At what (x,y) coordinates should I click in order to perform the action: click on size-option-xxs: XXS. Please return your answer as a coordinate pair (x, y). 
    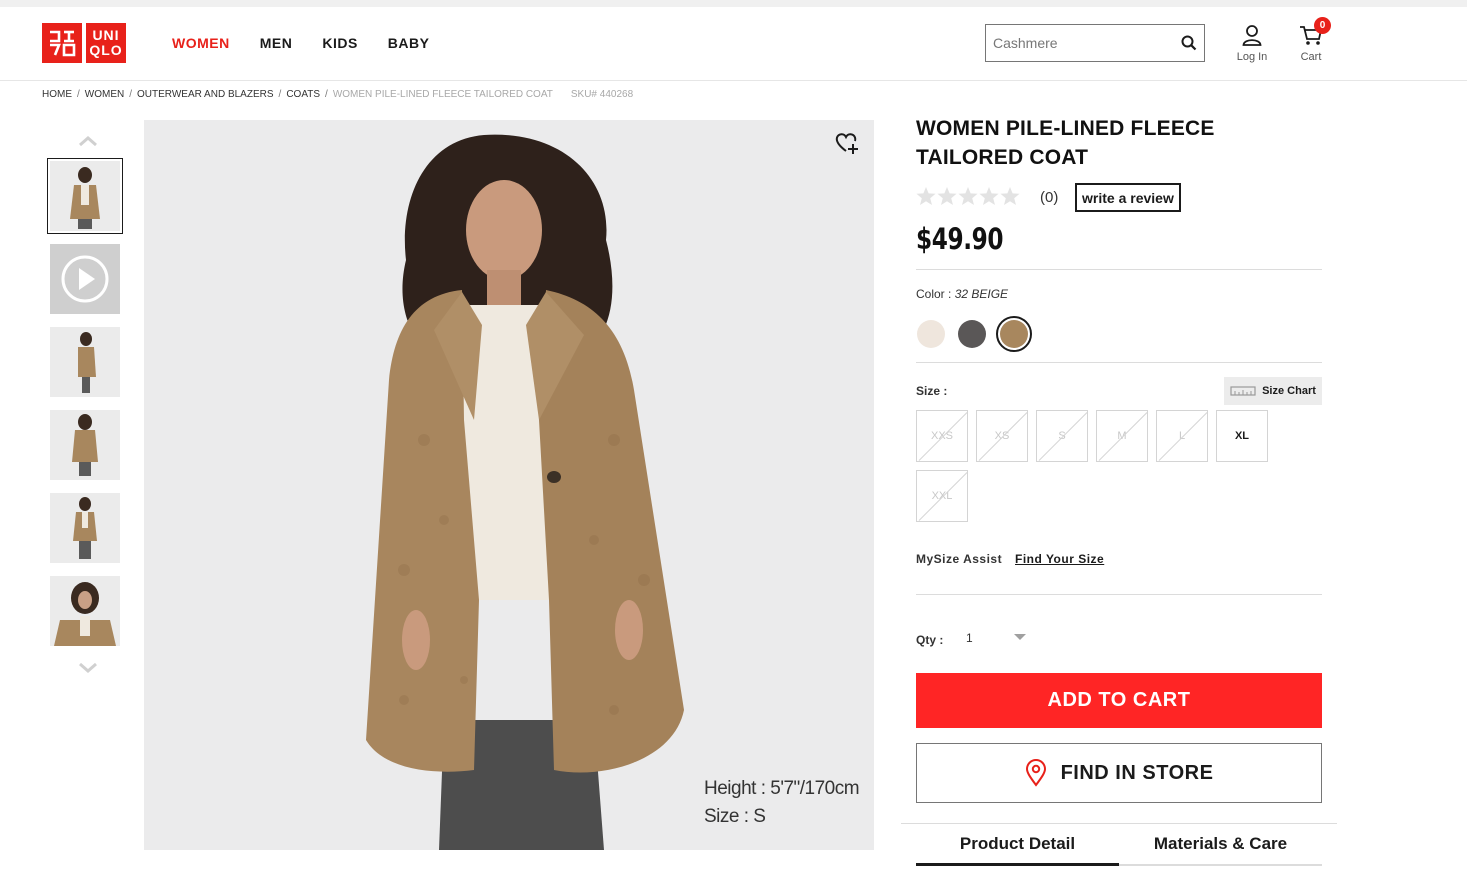
    Looking at the image, I should click on (942, 436).